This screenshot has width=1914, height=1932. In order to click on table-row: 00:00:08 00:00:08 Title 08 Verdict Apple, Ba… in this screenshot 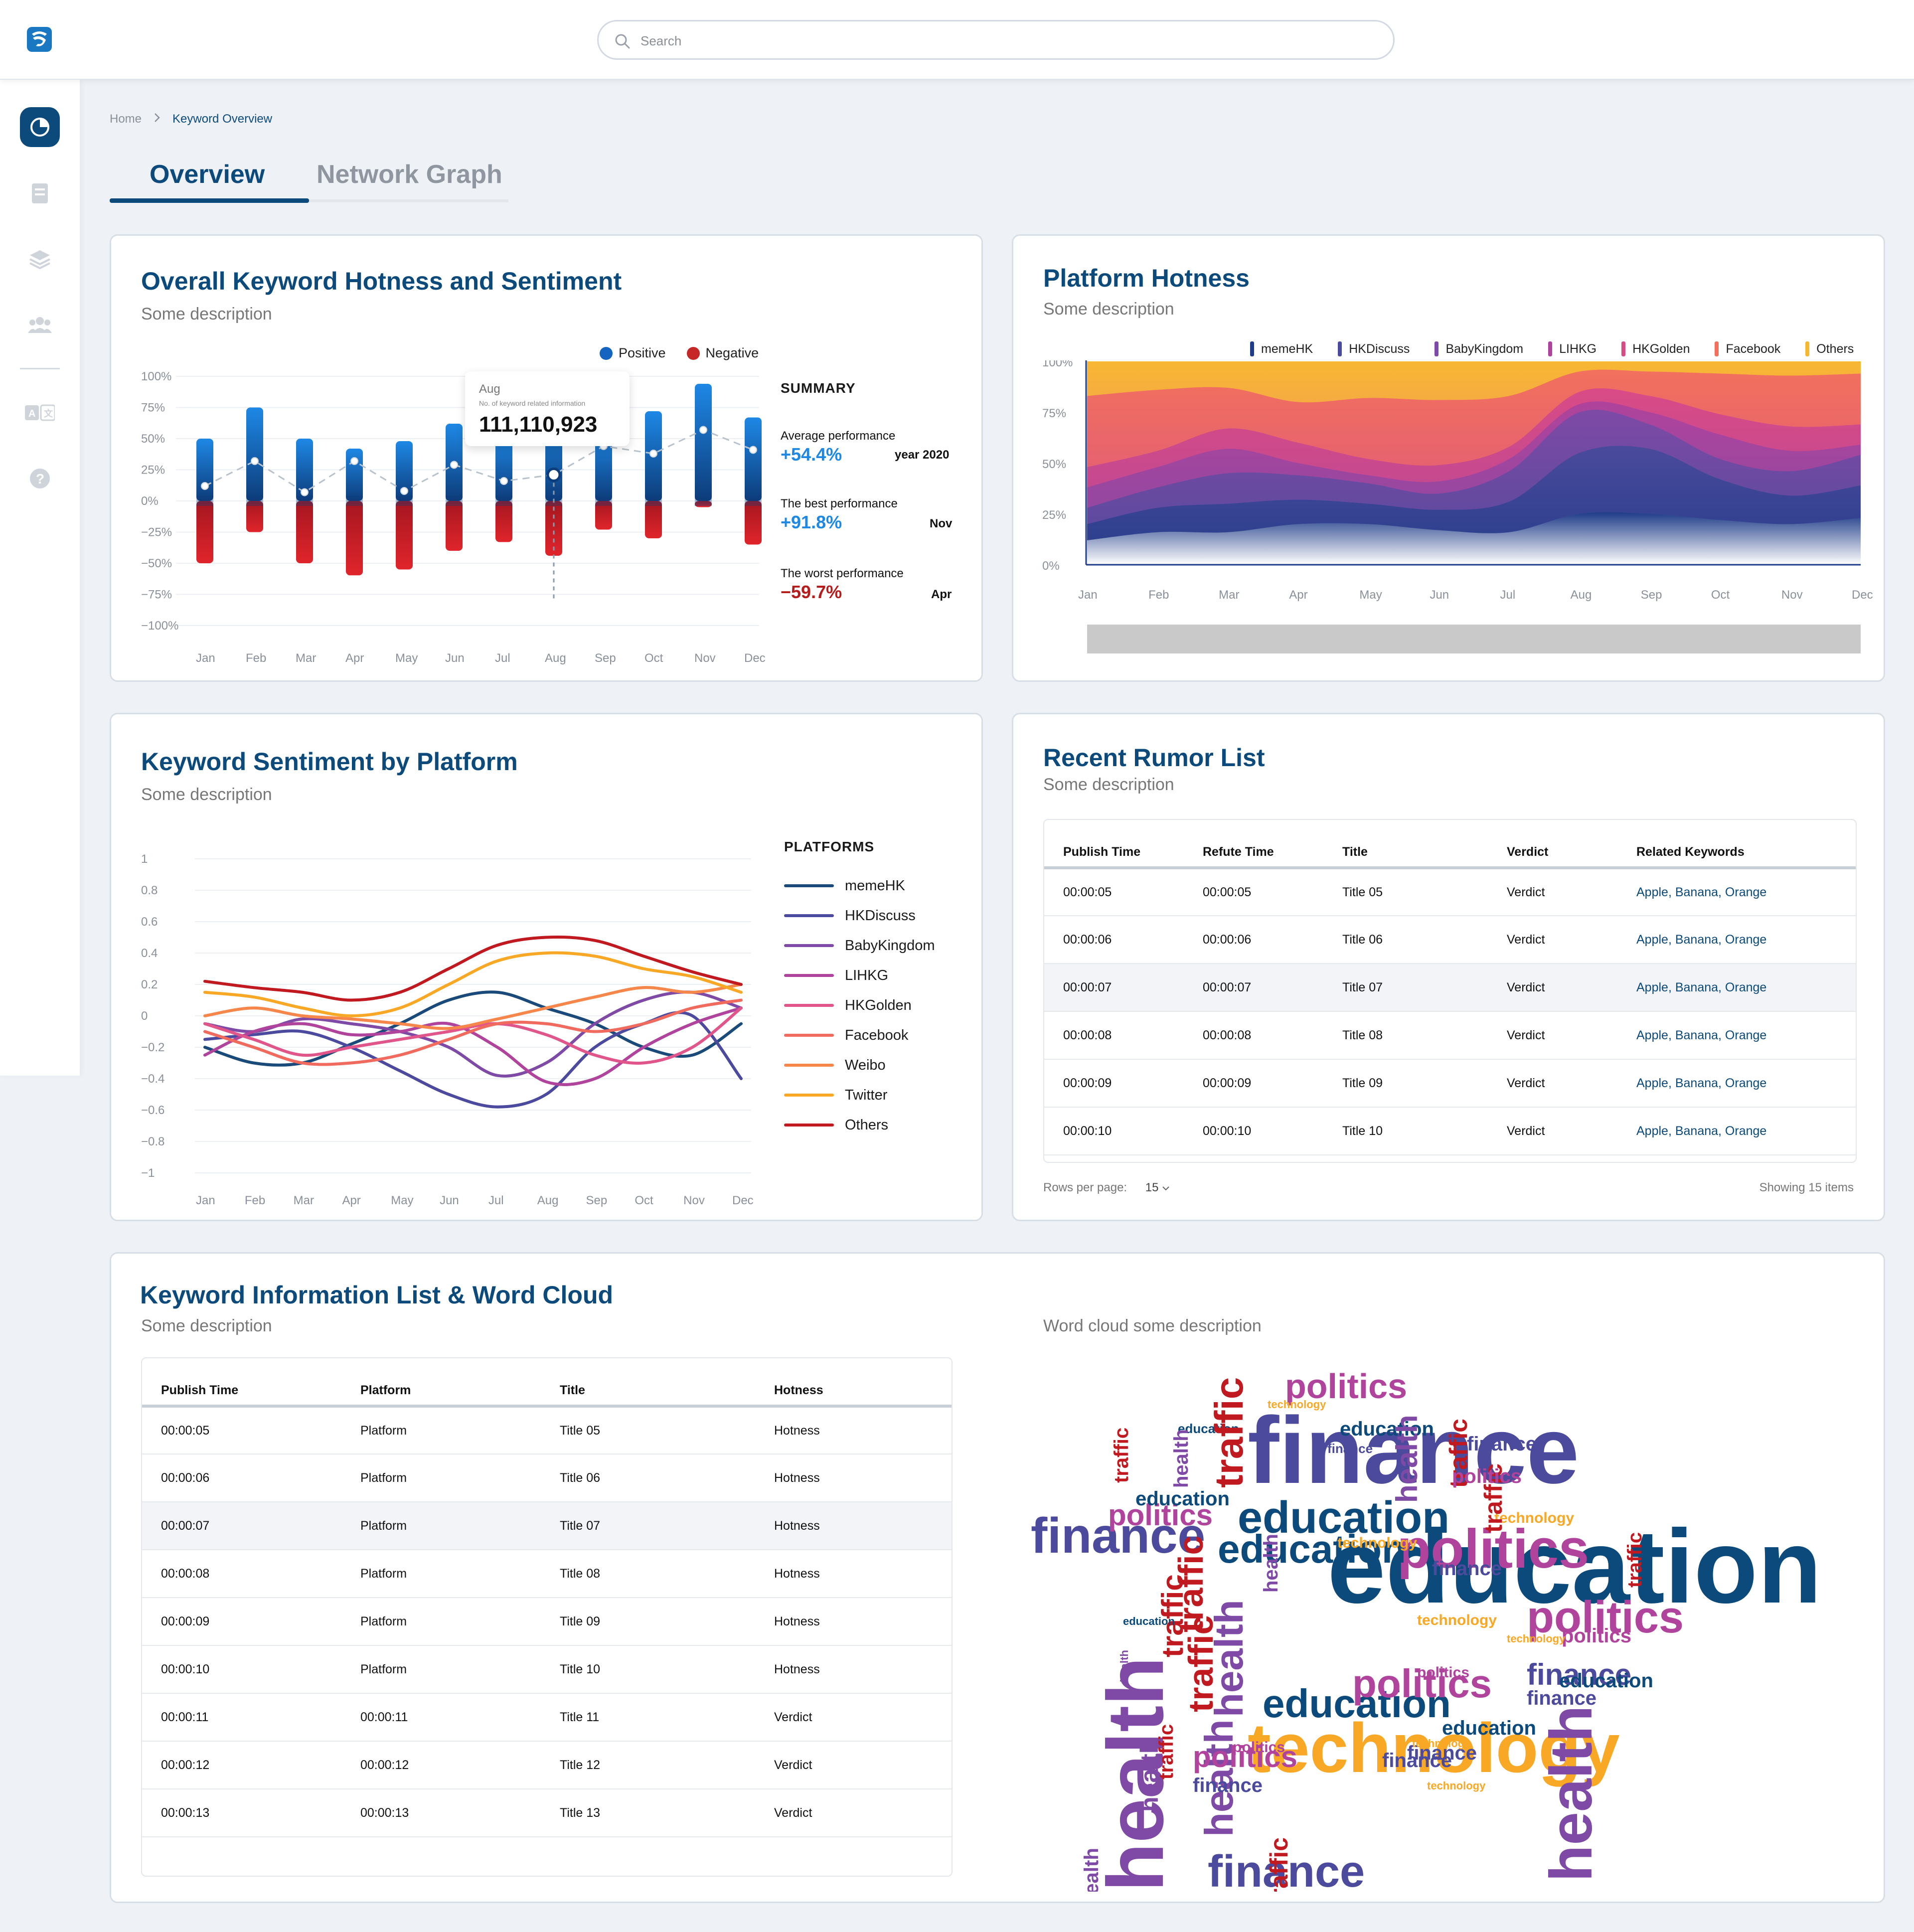, I will do `click(1450, 1035)`.